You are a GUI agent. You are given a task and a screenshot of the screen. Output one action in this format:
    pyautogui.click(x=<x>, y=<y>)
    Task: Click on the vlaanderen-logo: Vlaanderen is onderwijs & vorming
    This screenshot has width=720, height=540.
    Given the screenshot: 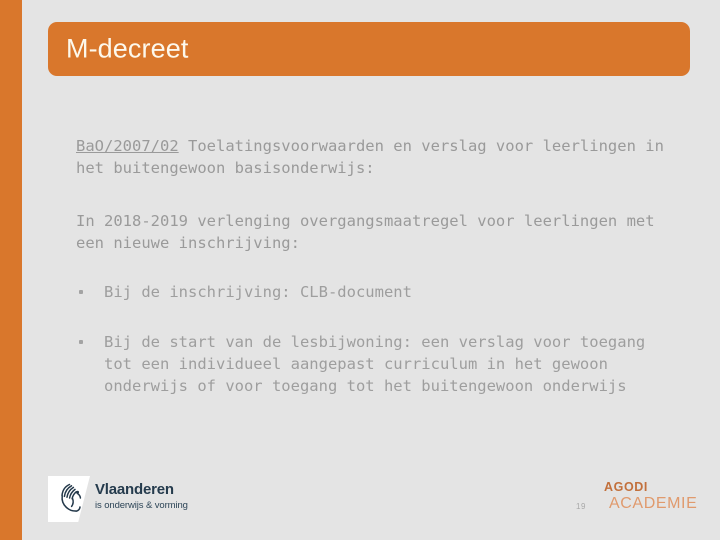 What is the action you would take?
    pyautogui.click(x=135, y=499)
    